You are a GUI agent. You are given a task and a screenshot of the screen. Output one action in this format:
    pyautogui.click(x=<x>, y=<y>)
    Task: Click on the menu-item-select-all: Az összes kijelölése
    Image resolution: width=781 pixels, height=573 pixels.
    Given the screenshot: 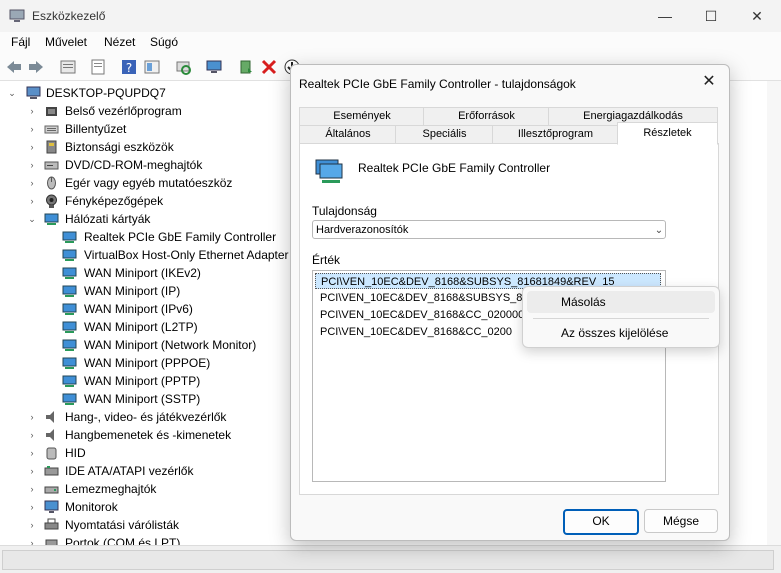 What is the action you would take?
    pyautogui.click(x=621, y=333)
    